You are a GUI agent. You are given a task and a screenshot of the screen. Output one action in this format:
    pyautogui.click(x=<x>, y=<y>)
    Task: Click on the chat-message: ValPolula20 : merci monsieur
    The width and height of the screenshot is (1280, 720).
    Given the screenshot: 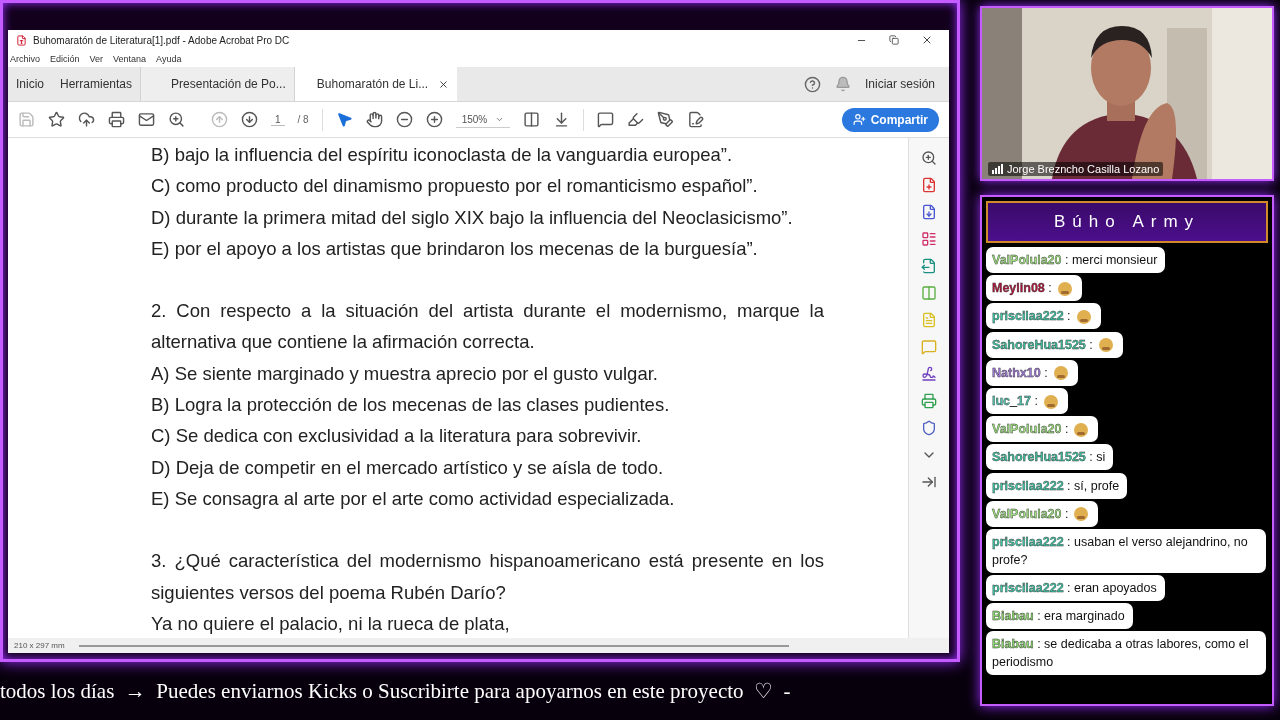 What is the action you would take?
    pyautogui.click(x=1076, y=260)
    